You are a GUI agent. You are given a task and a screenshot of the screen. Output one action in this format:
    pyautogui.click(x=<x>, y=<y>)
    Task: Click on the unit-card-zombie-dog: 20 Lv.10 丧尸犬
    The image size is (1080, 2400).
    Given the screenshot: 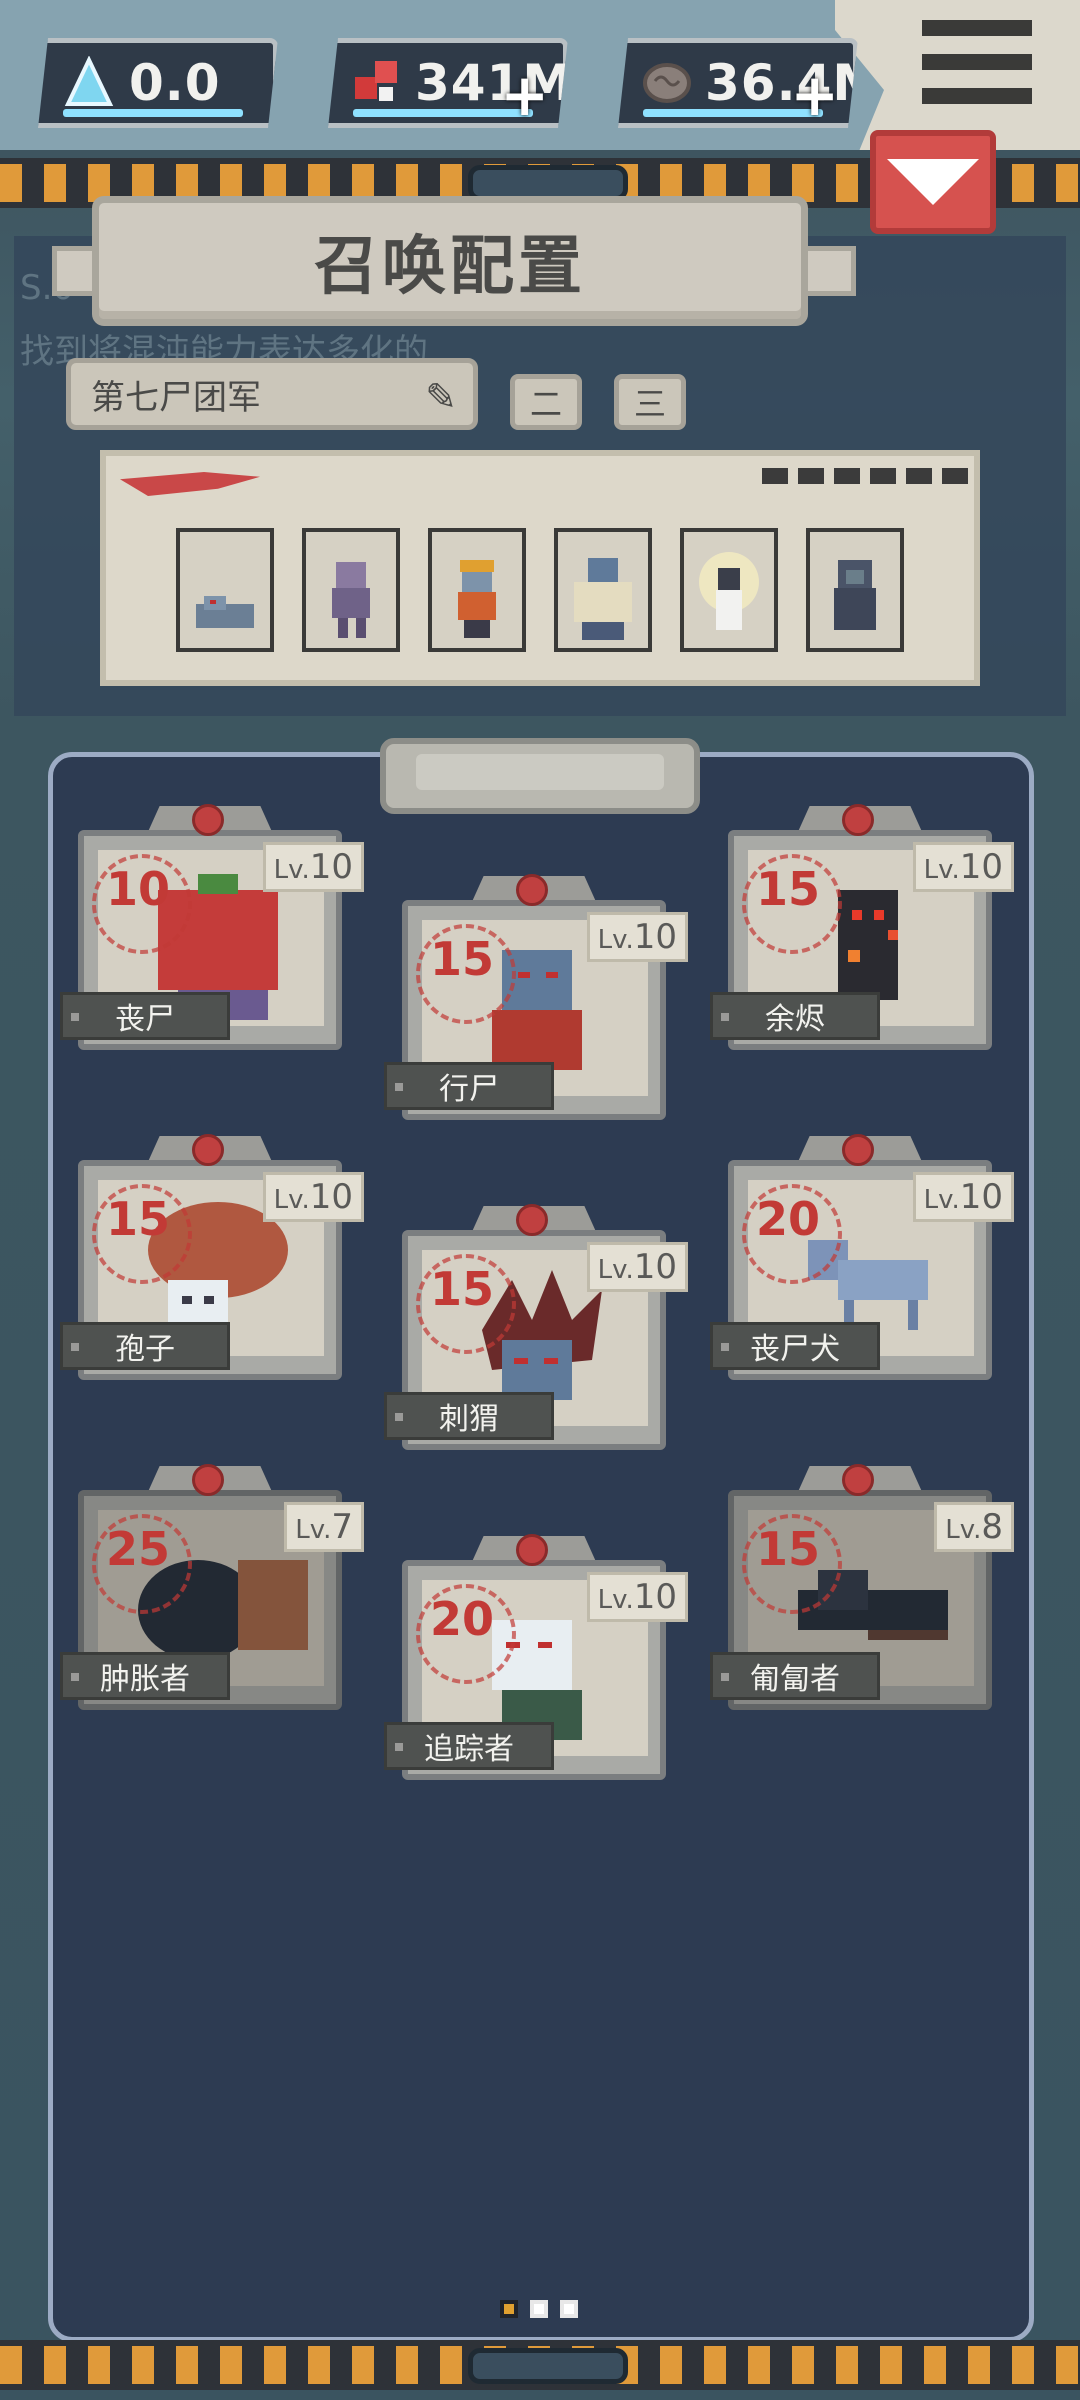 What is the action you would take?
    pyautogui.click(x=862, y=1257)
    